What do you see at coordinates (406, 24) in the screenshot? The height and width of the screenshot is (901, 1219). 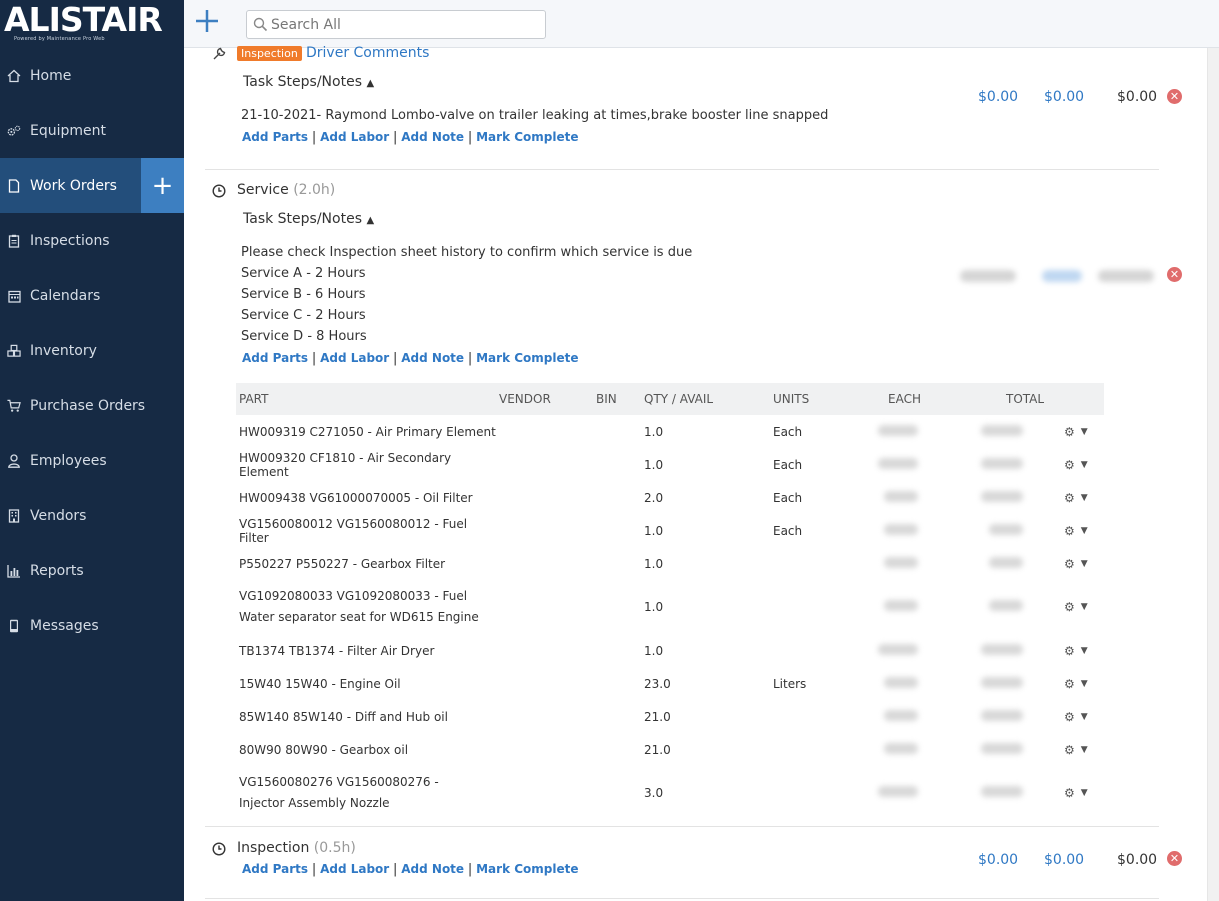 I see `search-input` at bounding box center [406, 24].